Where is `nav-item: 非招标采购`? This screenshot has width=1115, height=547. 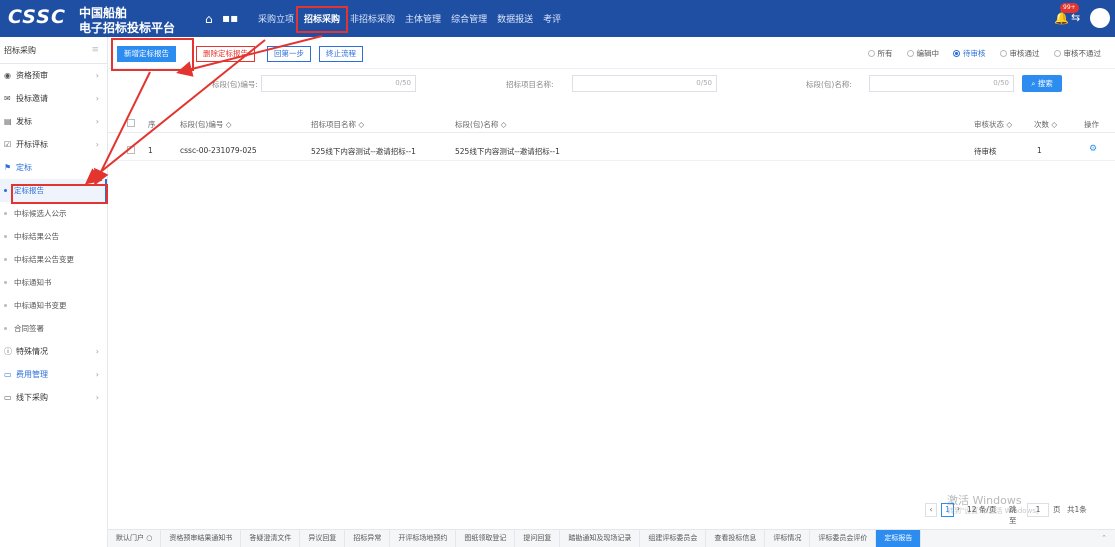 nav-item: 非招标采购 is located at coordinates (372, 18).